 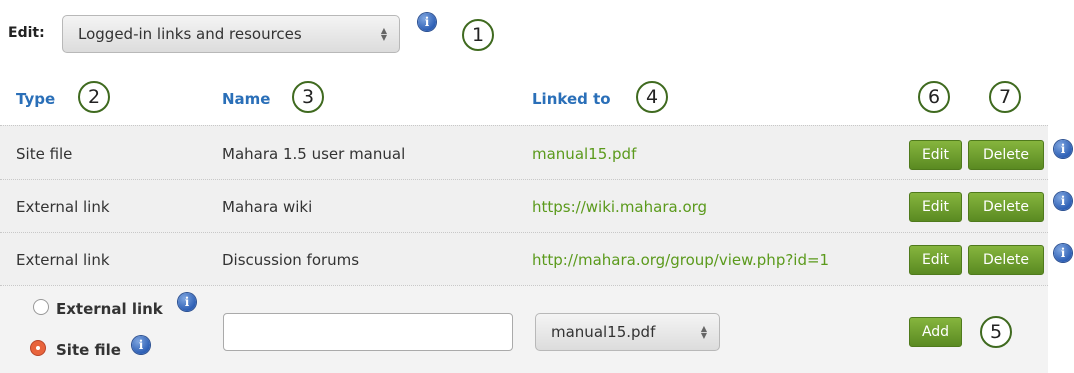 I want to click on edit-label: Edit:, so click(x=26, y=33).